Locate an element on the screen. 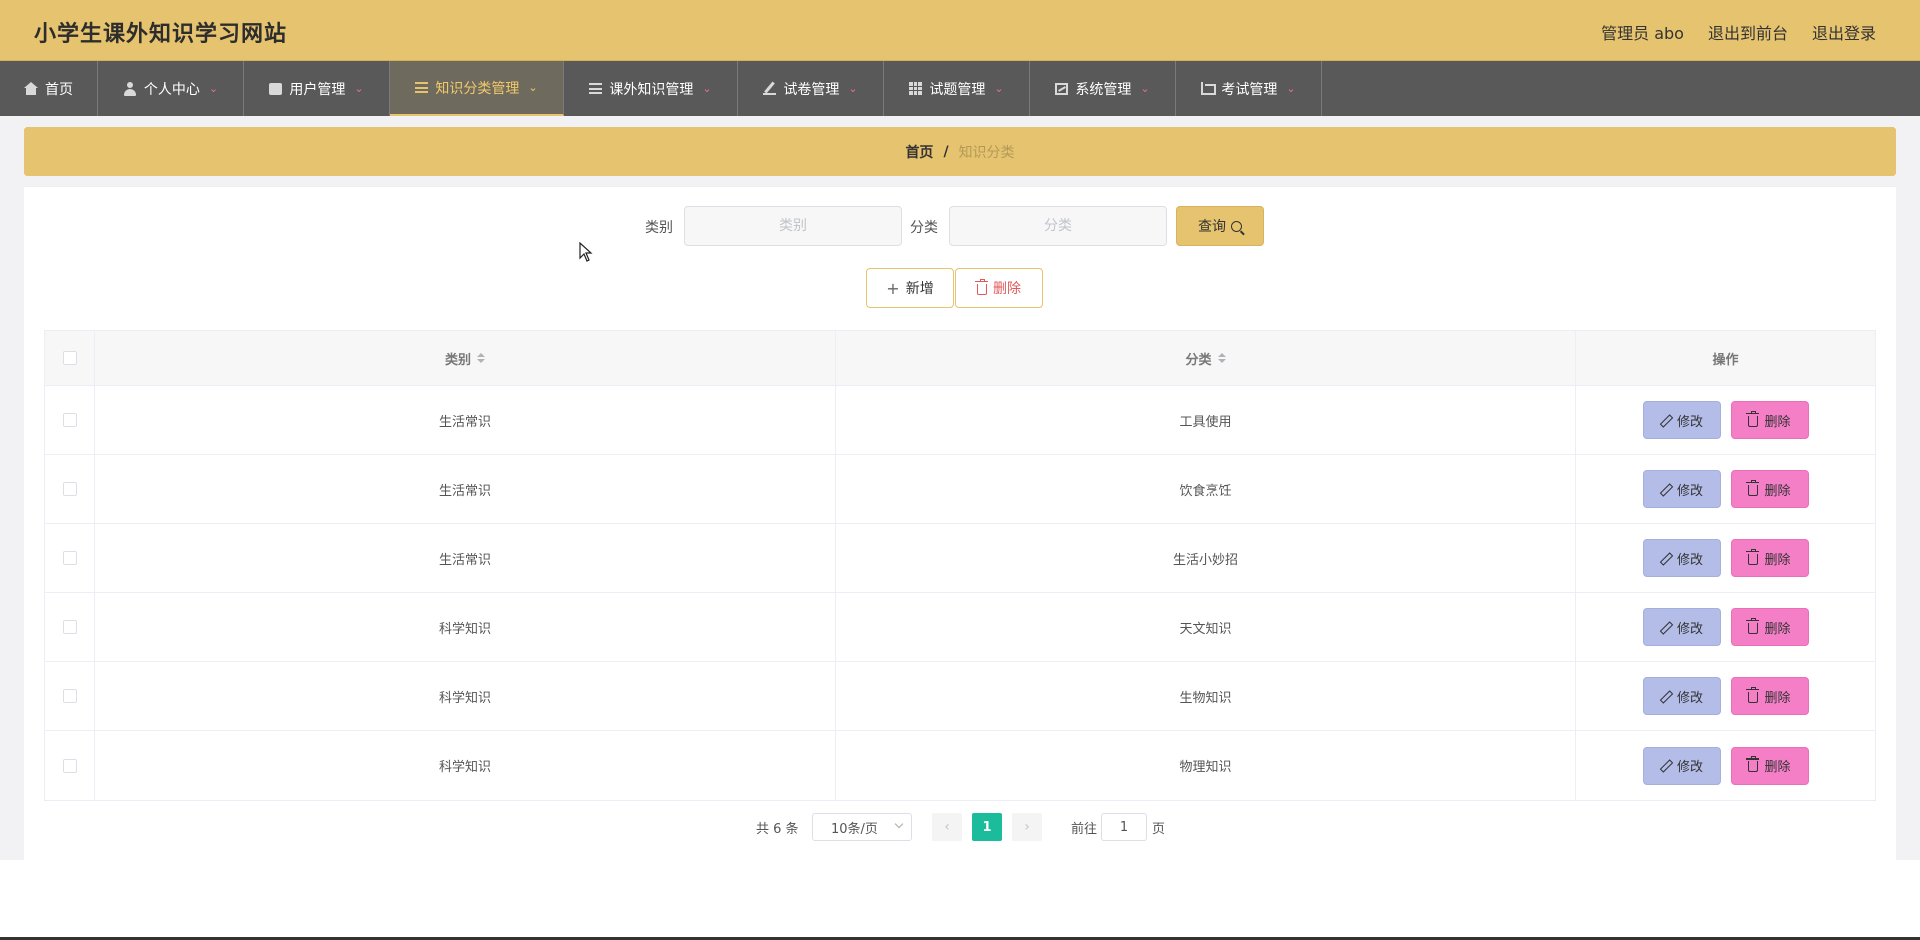  nav-item-label: 用户管理 is located at coordinates (317, 89).